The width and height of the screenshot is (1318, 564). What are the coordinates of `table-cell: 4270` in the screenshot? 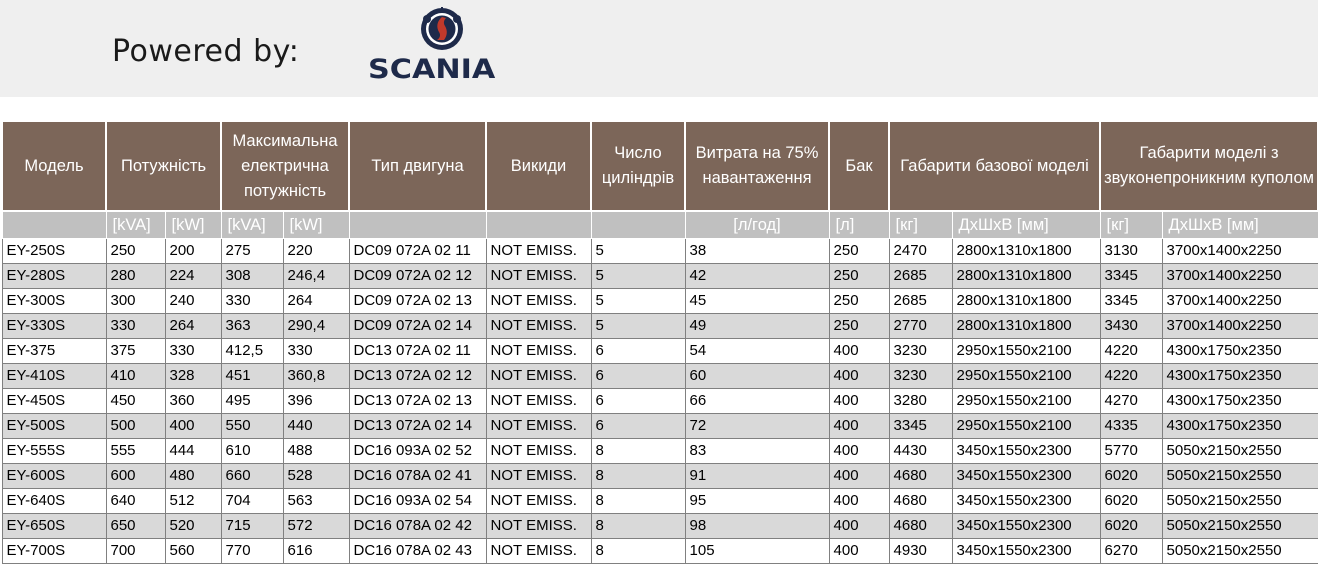 It's located at (1131, 401).